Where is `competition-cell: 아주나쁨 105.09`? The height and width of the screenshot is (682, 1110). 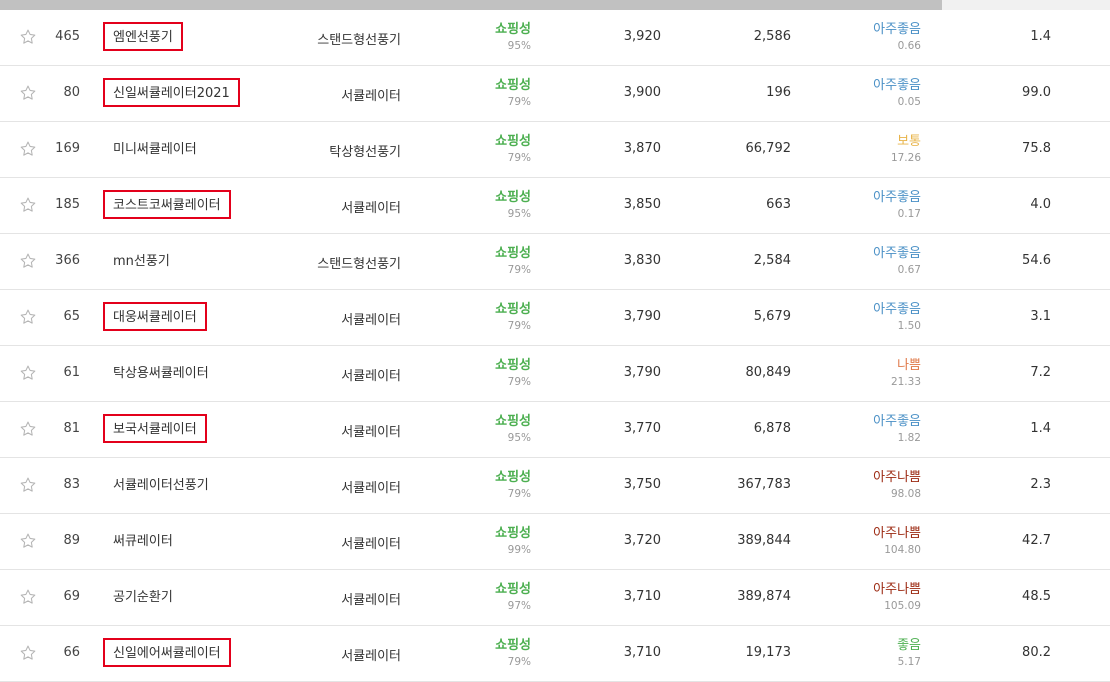
competition-cell: 아주나쁨 105.09 is located at coordinates (870, 597).